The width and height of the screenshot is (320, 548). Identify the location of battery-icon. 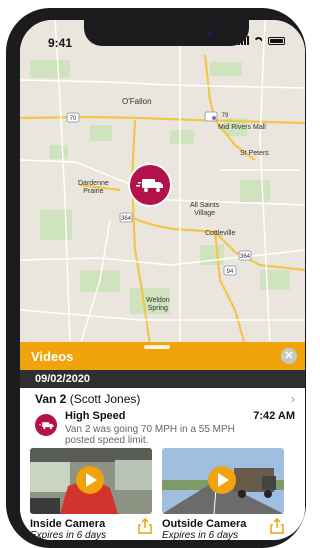
(276, 40).